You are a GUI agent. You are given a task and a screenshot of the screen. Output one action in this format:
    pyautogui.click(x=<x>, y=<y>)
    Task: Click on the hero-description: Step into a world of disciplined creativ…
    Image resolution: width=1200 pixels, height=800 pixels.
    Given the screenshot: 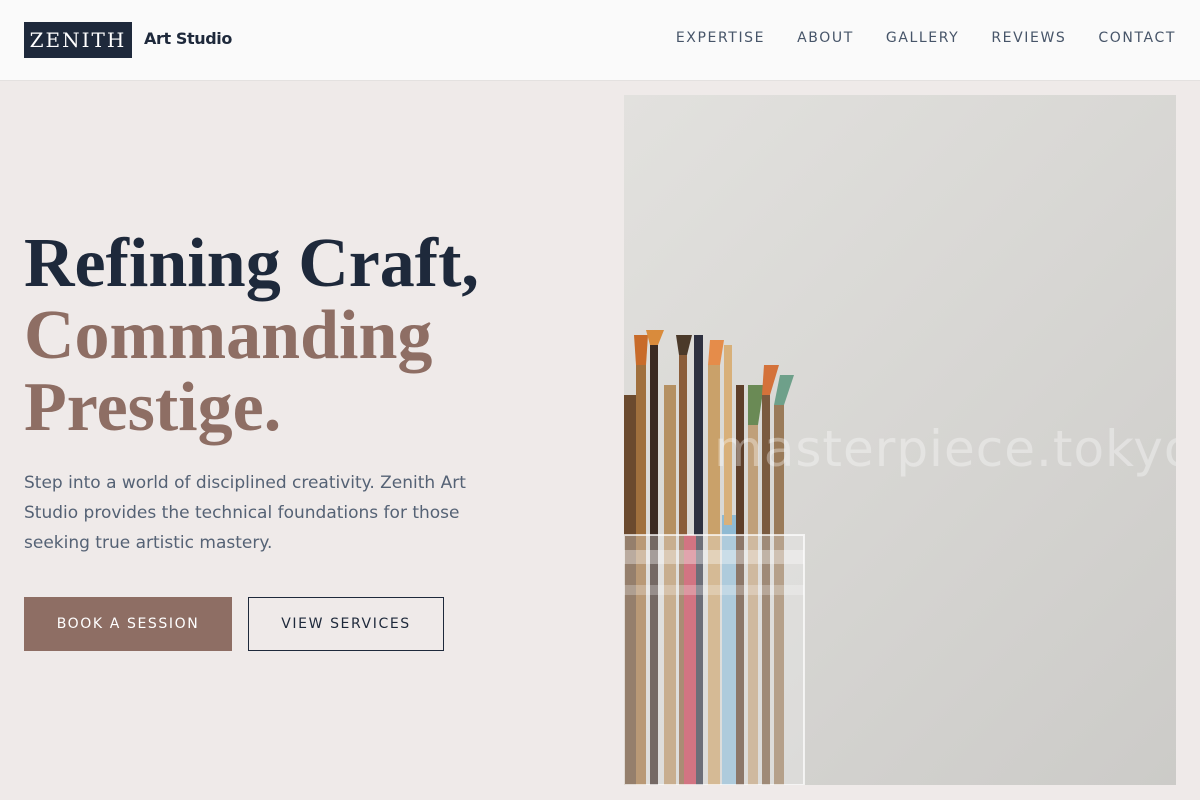 What is the action you would take?
    pyautogui.click(x=245, y=513)
    